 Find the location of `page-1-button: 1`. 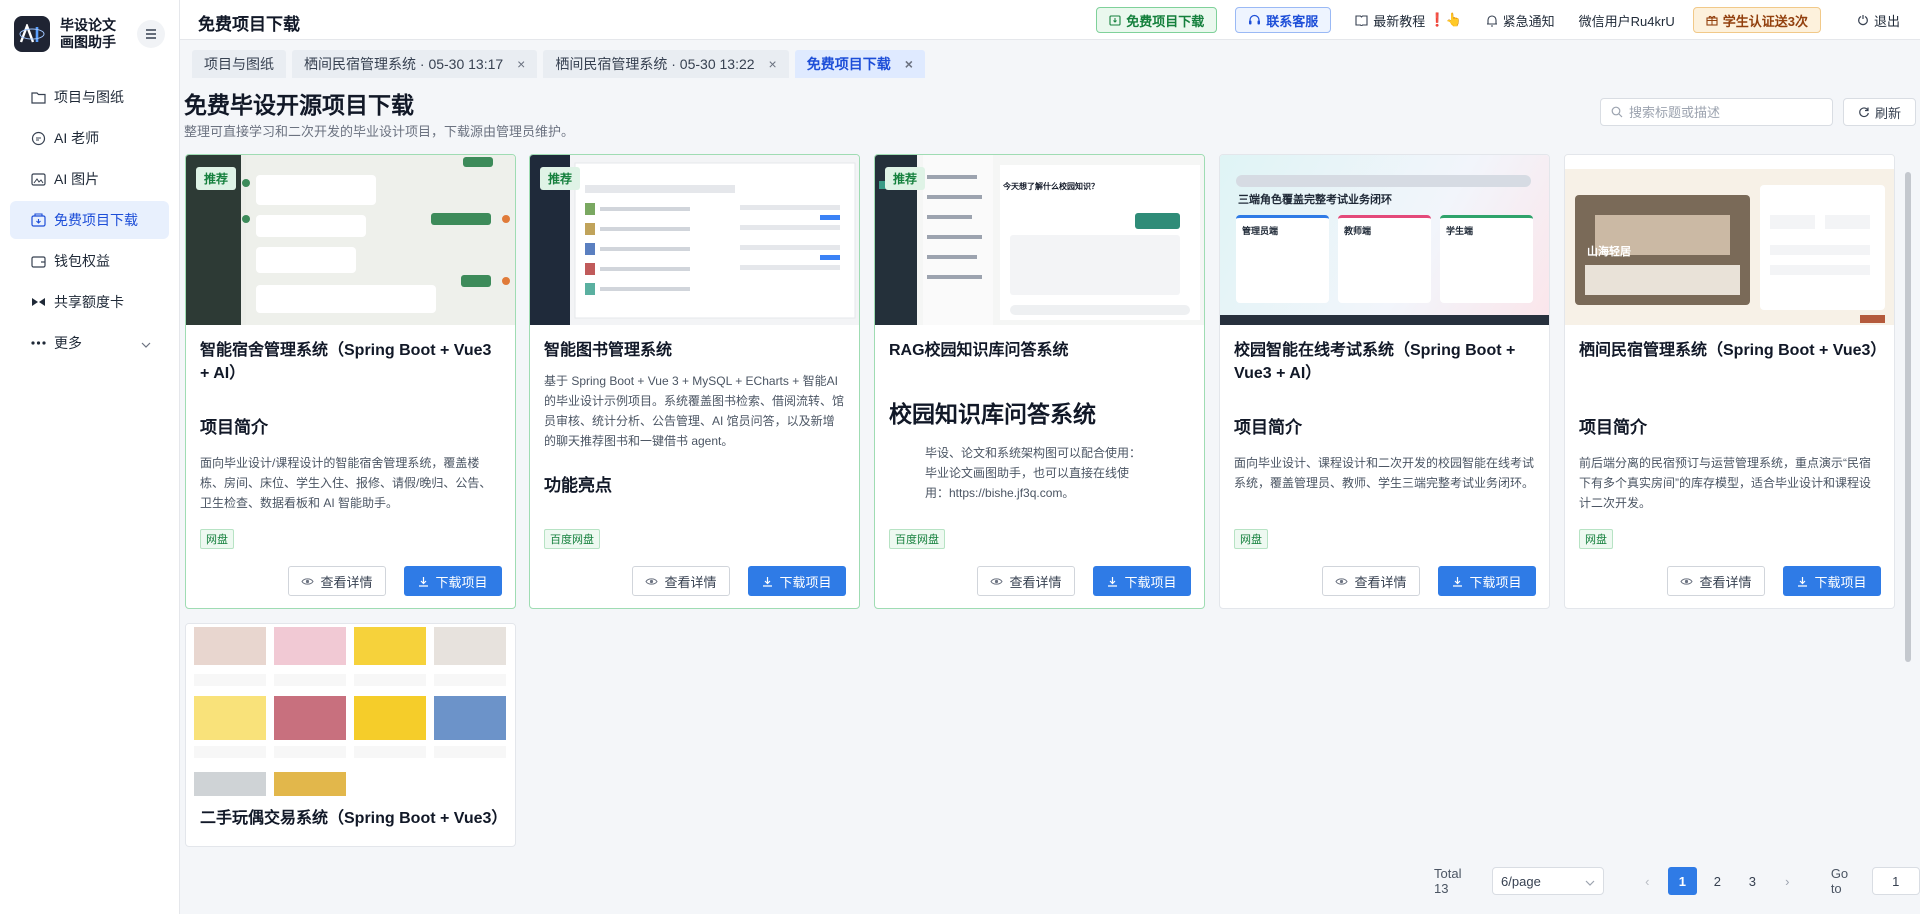

page-1-button: 1 is located at coordinates (1682, 881).